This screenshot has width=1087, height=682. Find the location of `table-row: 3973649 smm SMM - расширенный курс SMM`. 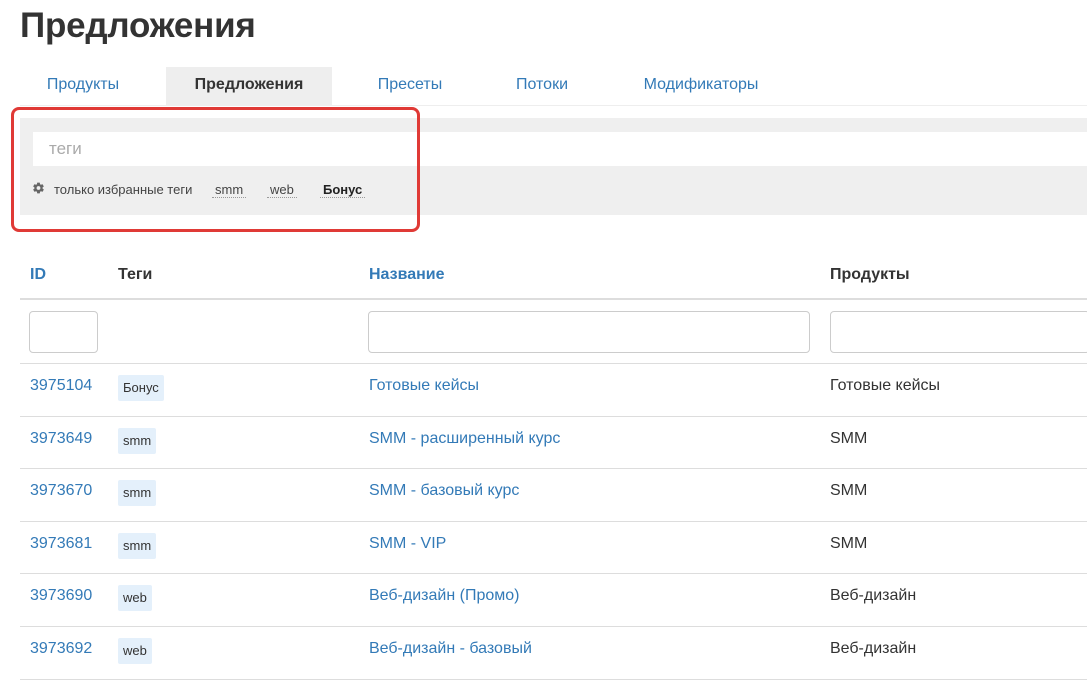

table-row: 3973649 smm SMM - расширенный курс SMM is located at coordinates (553, 443).